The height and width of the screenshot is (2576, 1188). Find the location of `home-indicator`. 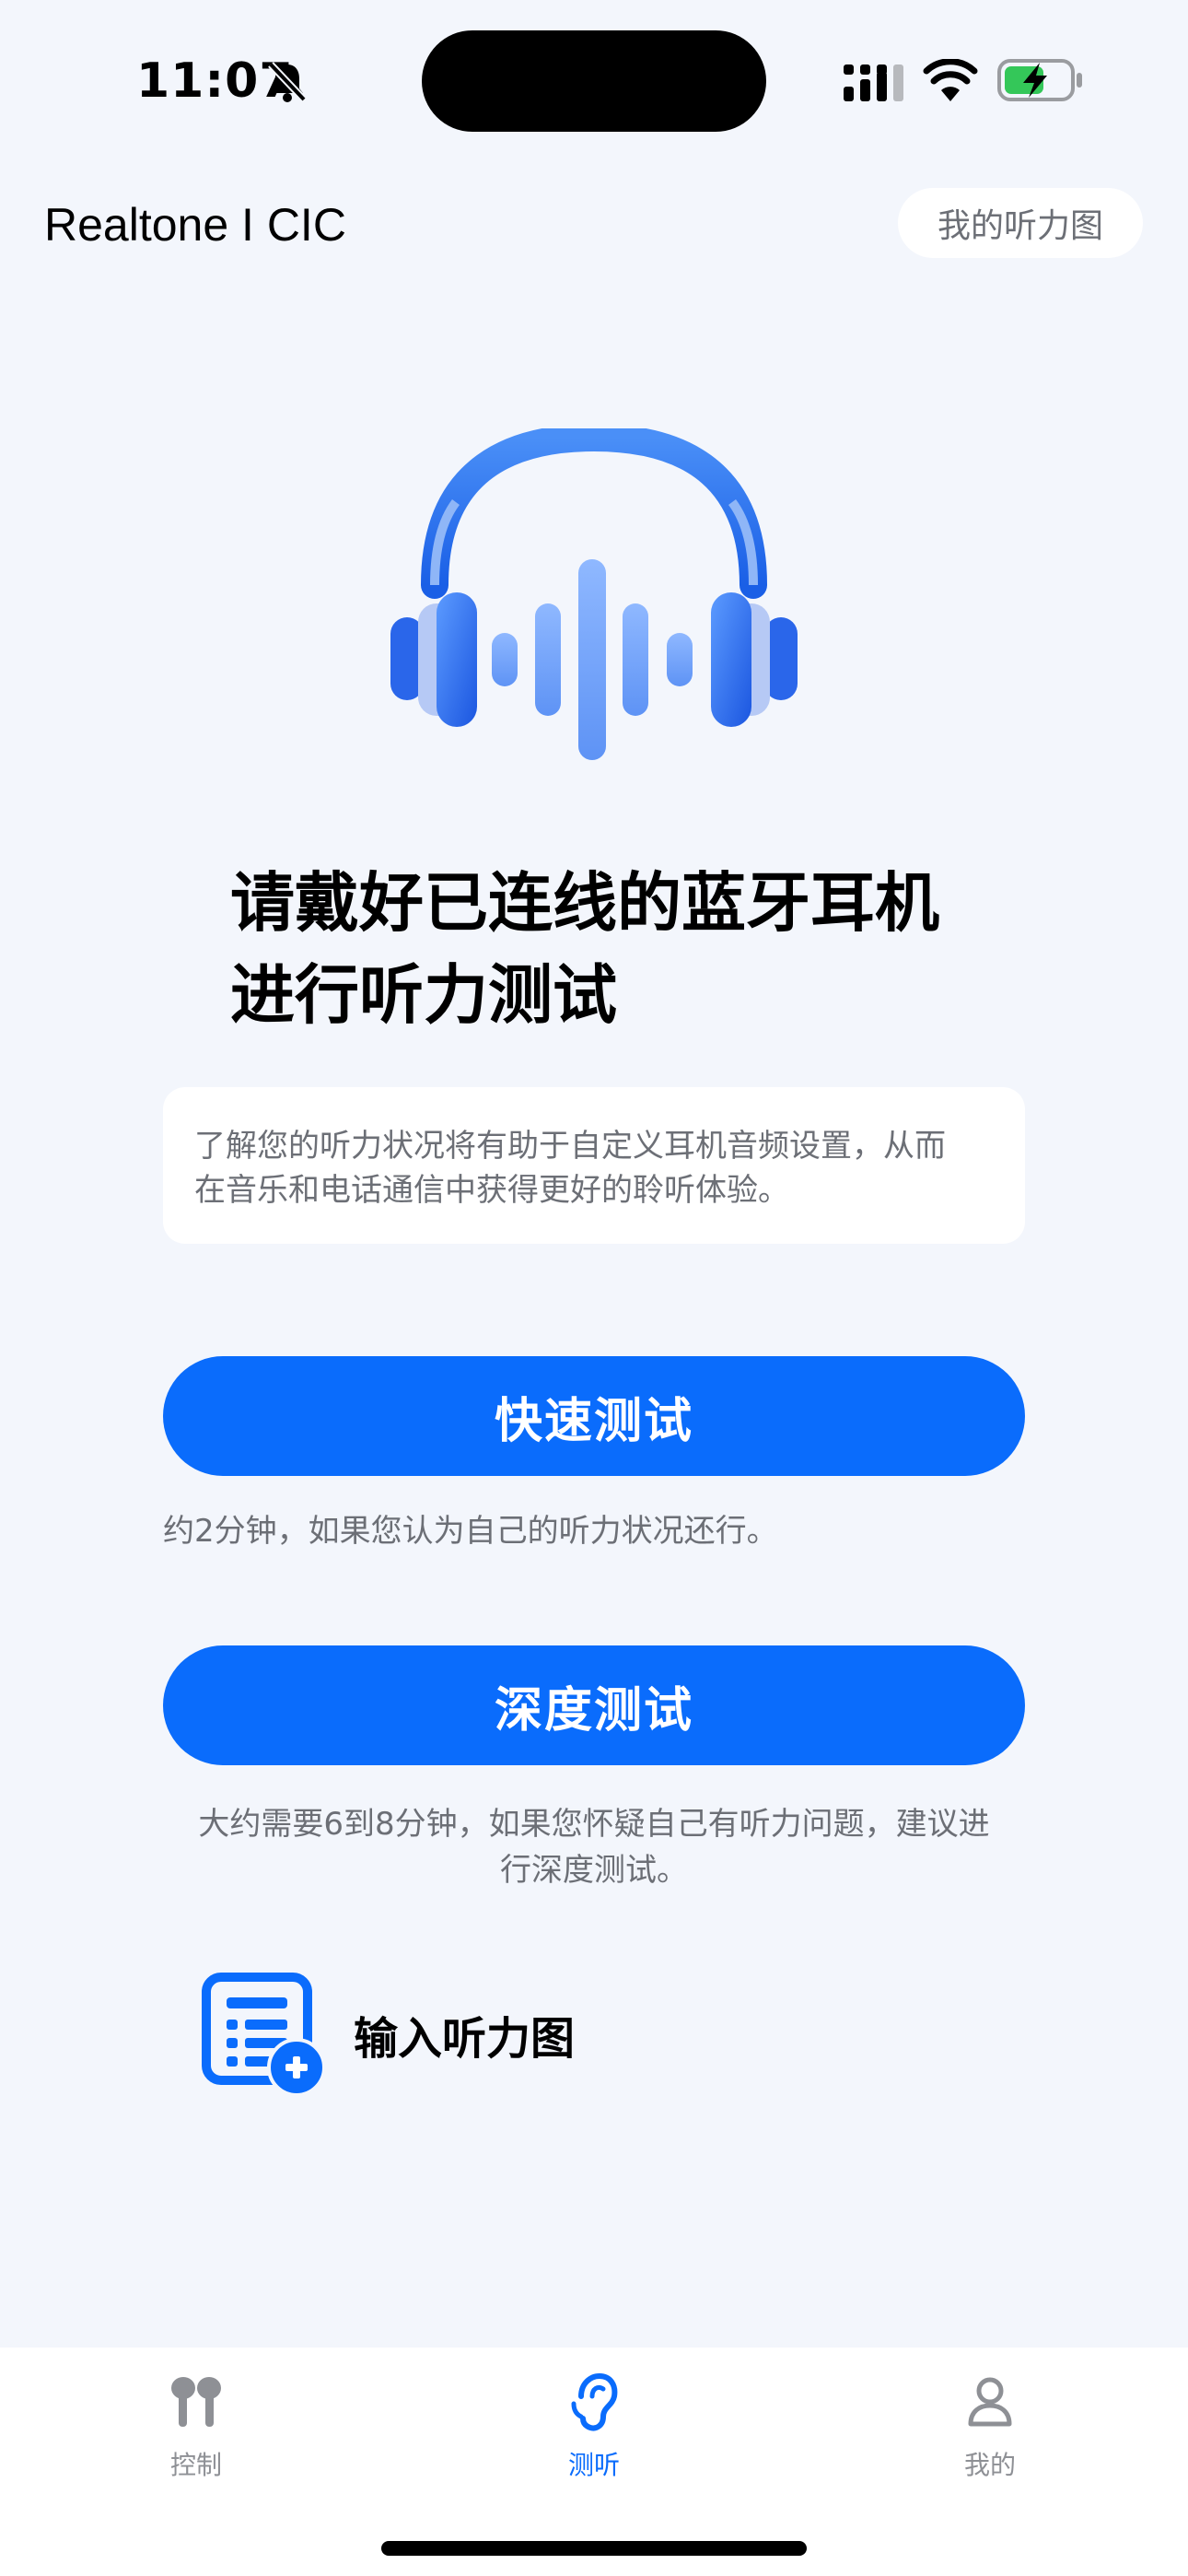

home-indicator is located at coordinates (594, 2548).